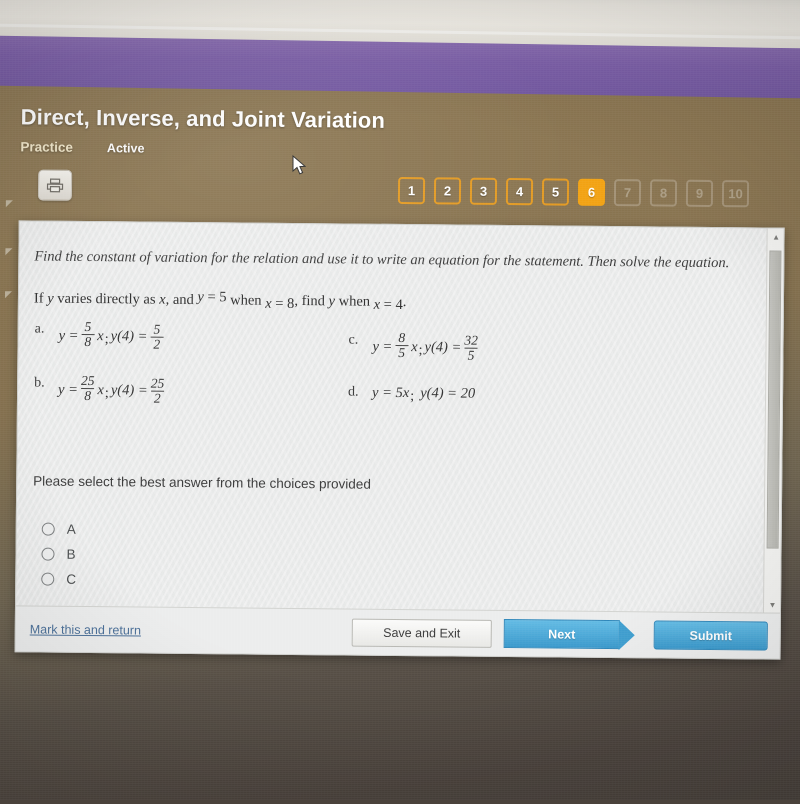  Describe the element at coordinates (772, 605) in the screenshot. I see `scroll-down-arrow-icon: ▼` at that location.